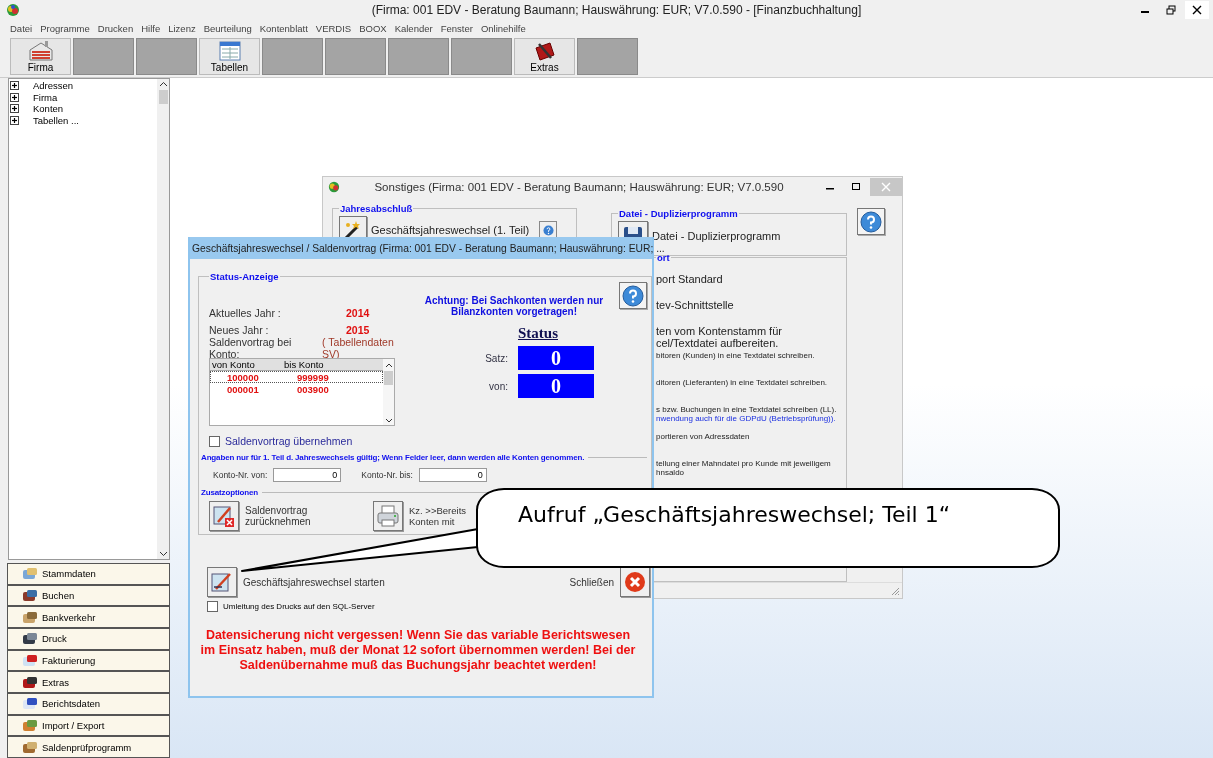  Describe the element at coordinates (229, 492) in the screenshot. I see `section-heading: Zusatzoptionen` at that location.